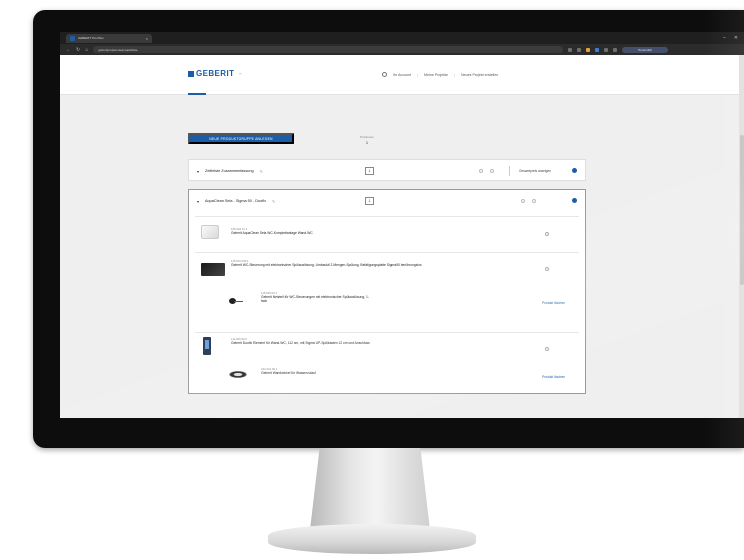 Image resolution: width=744 pixels, height=560 pixels. I want to click on section-header: ▾ AquaClean Sela - Sigma 50 - Duofix ✎ 1, so click(387, 201).